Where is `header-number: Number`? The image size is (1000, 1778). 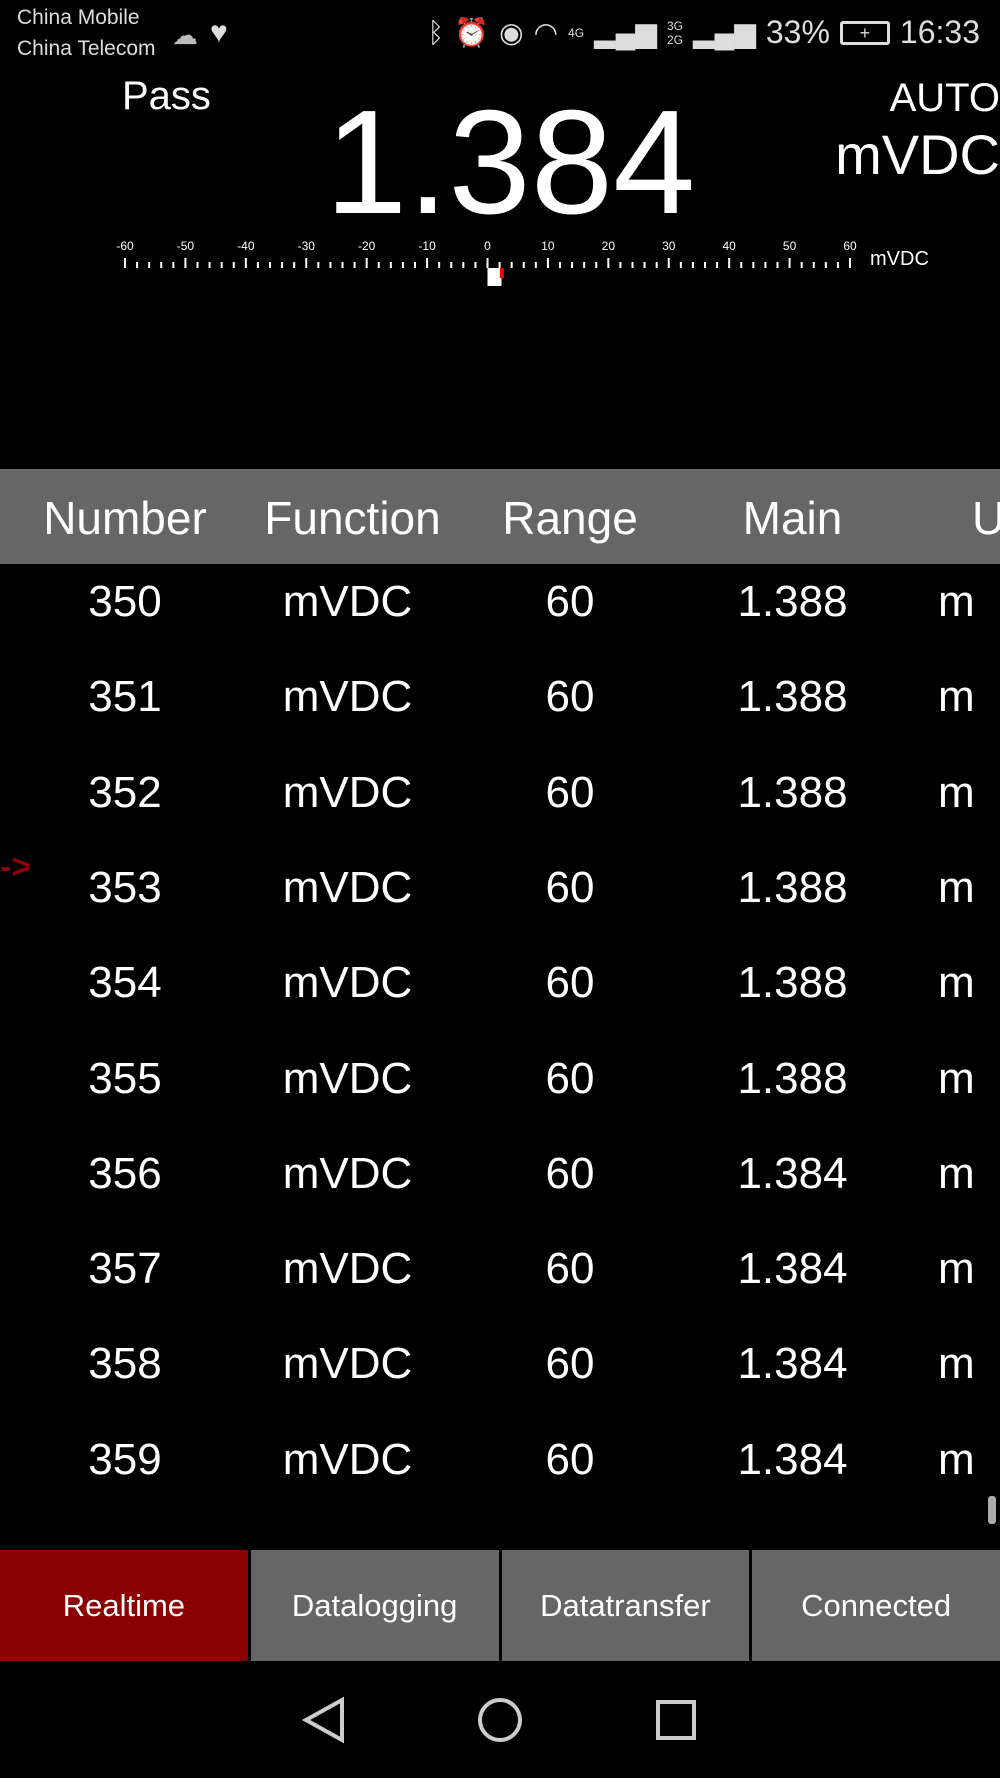 header-number: Number is located at coordinates (125, 518).